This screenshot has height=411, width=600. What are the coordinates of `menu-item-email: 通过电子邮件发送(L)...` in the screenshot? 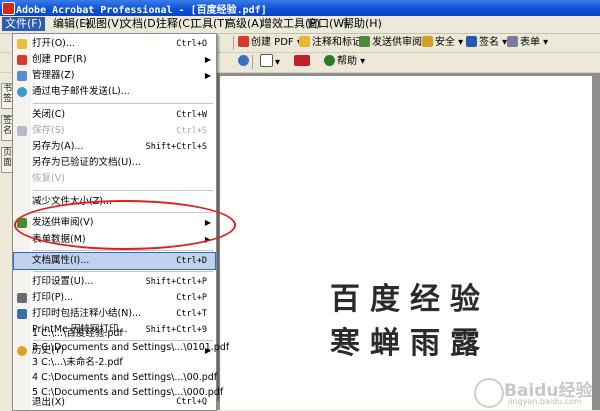 It's located at (114, 92).